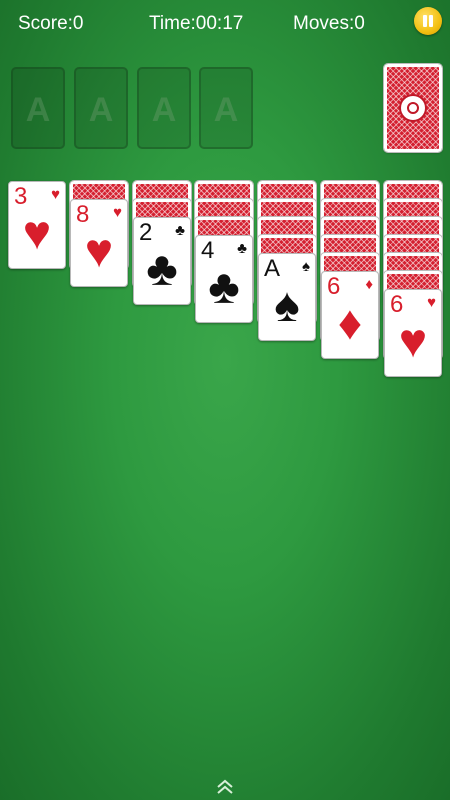 The height and width of the screenshot is (800, 450). Describe the element at coordinates (196, 23) in the screenshot. I see `time-label: Time:00:17` at that location.